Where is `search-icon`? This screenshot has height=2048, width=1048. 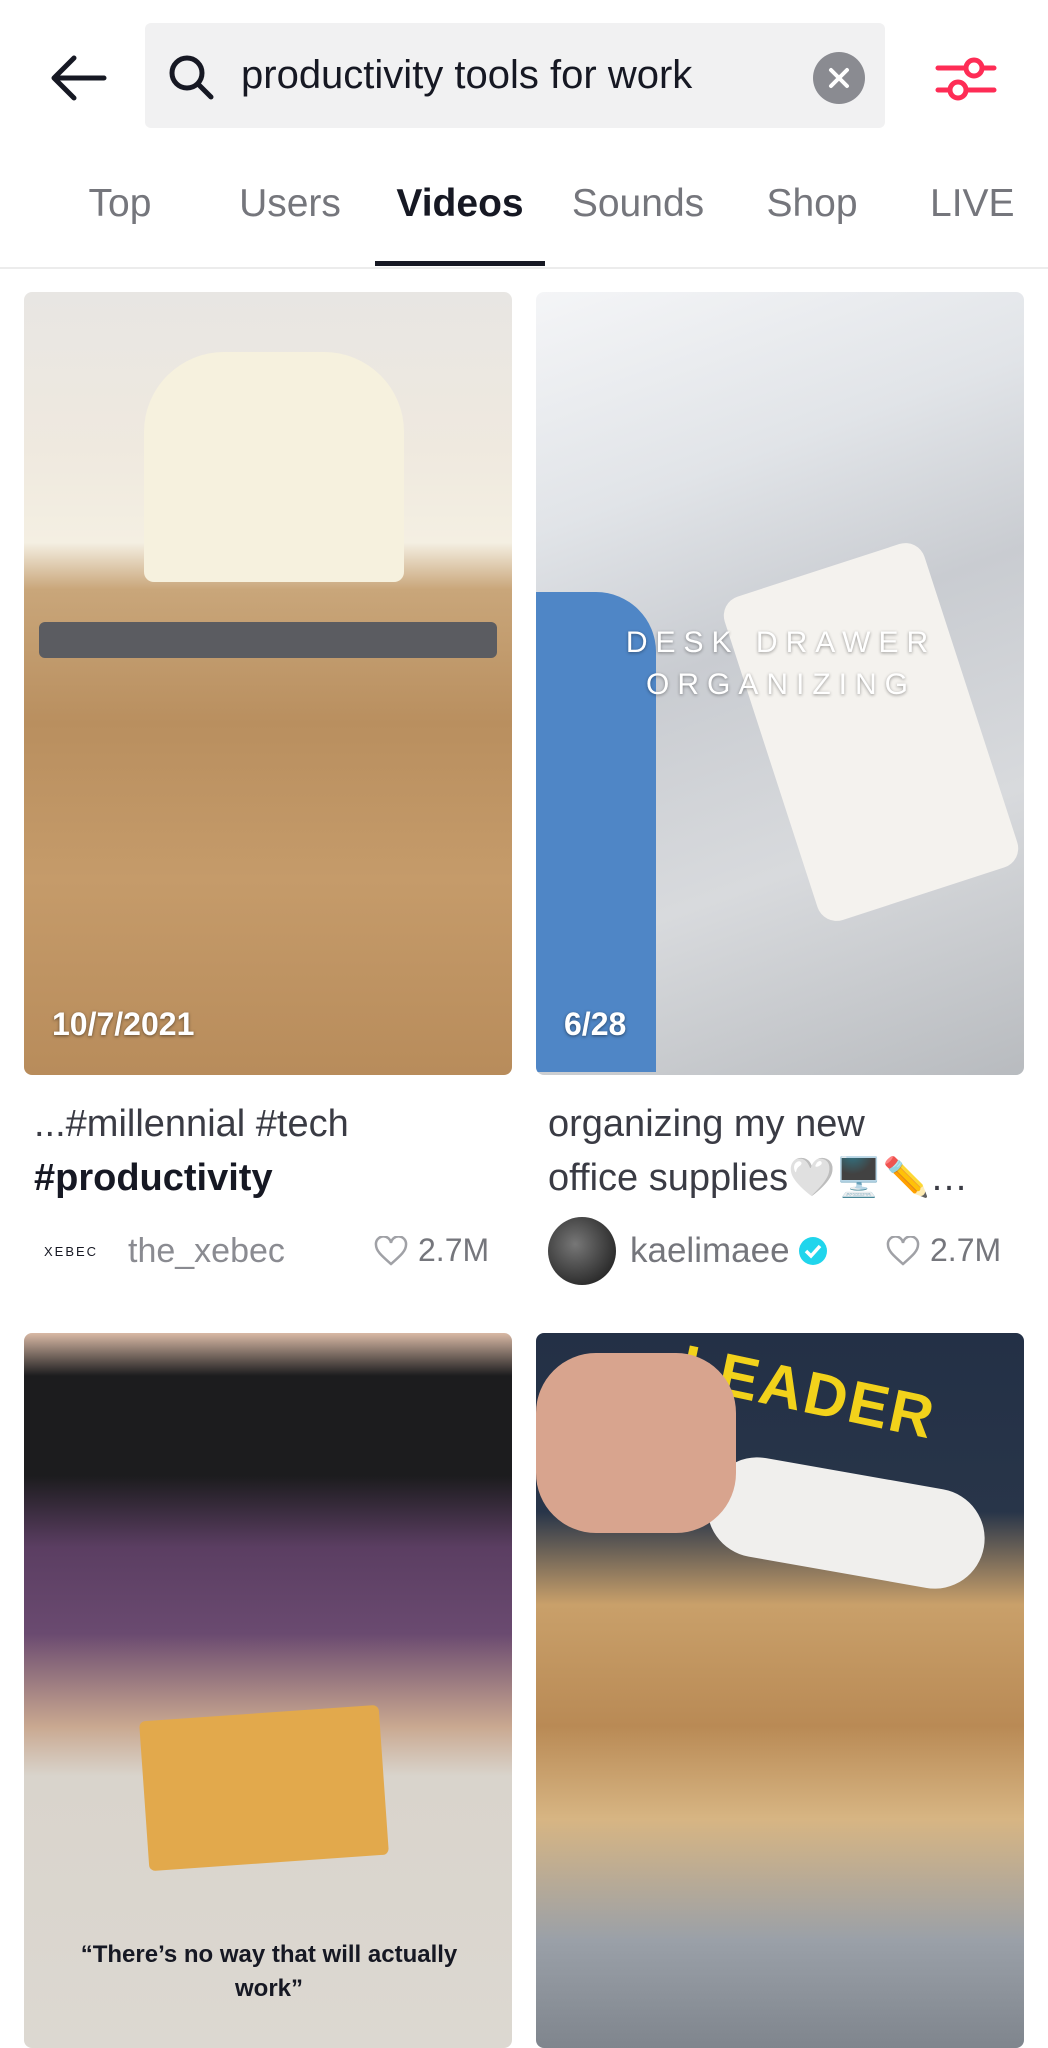
search-icon is located at coordinates (191, 77).